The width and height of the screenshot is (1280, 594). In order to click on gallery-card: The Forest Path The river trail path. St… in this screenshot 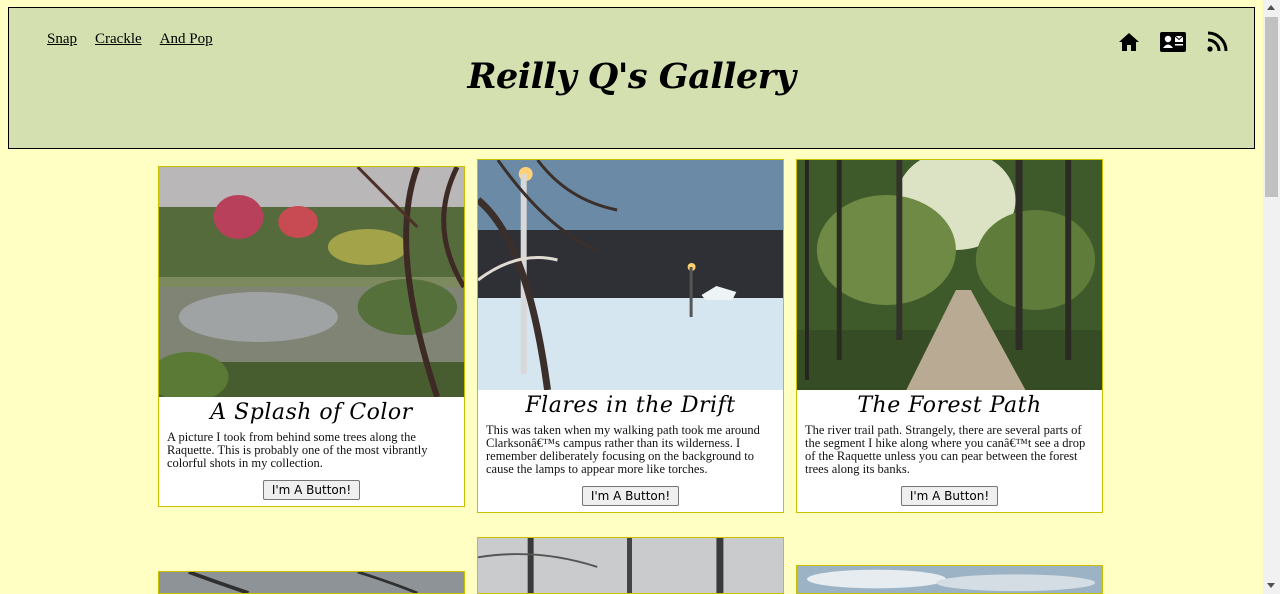, I will do `click(949, 336)`.